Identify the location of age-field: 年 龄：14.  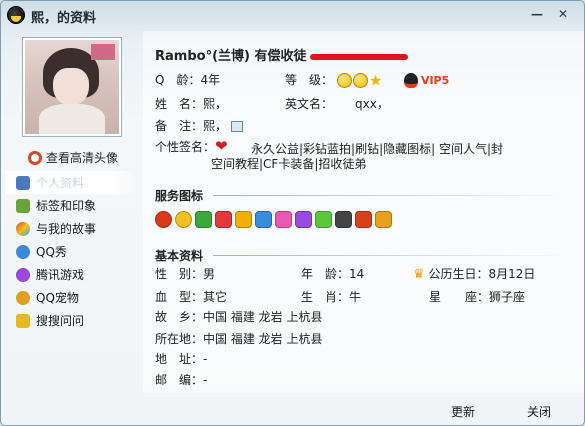
(332, 273).